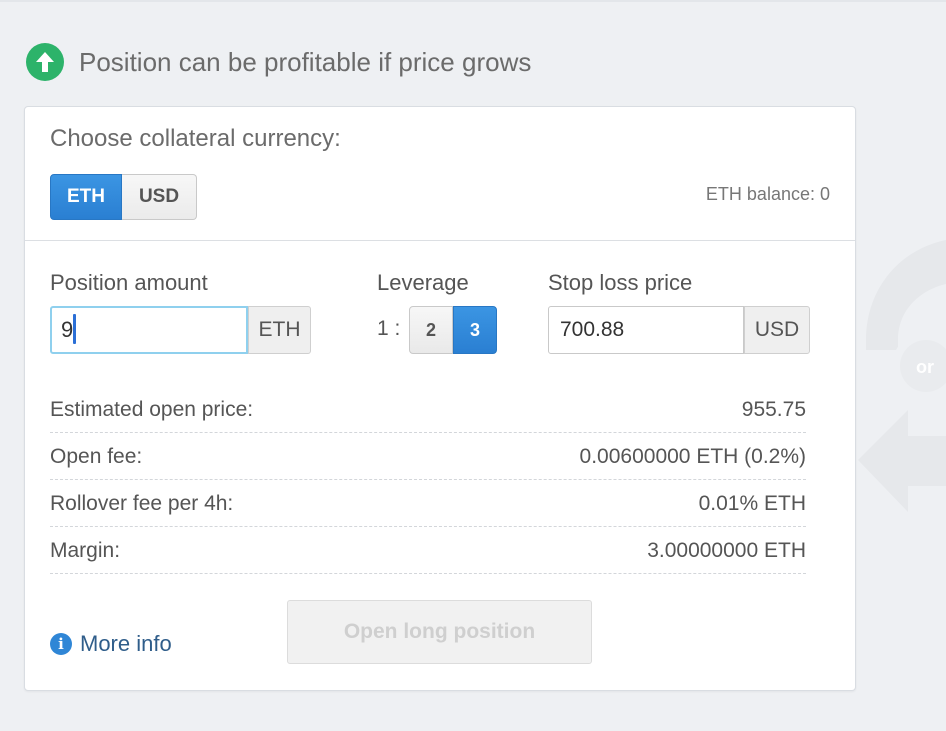 The width and height of the screenshot is (946, 731). I want to click on arrow-up-icon, so click(45, 62).